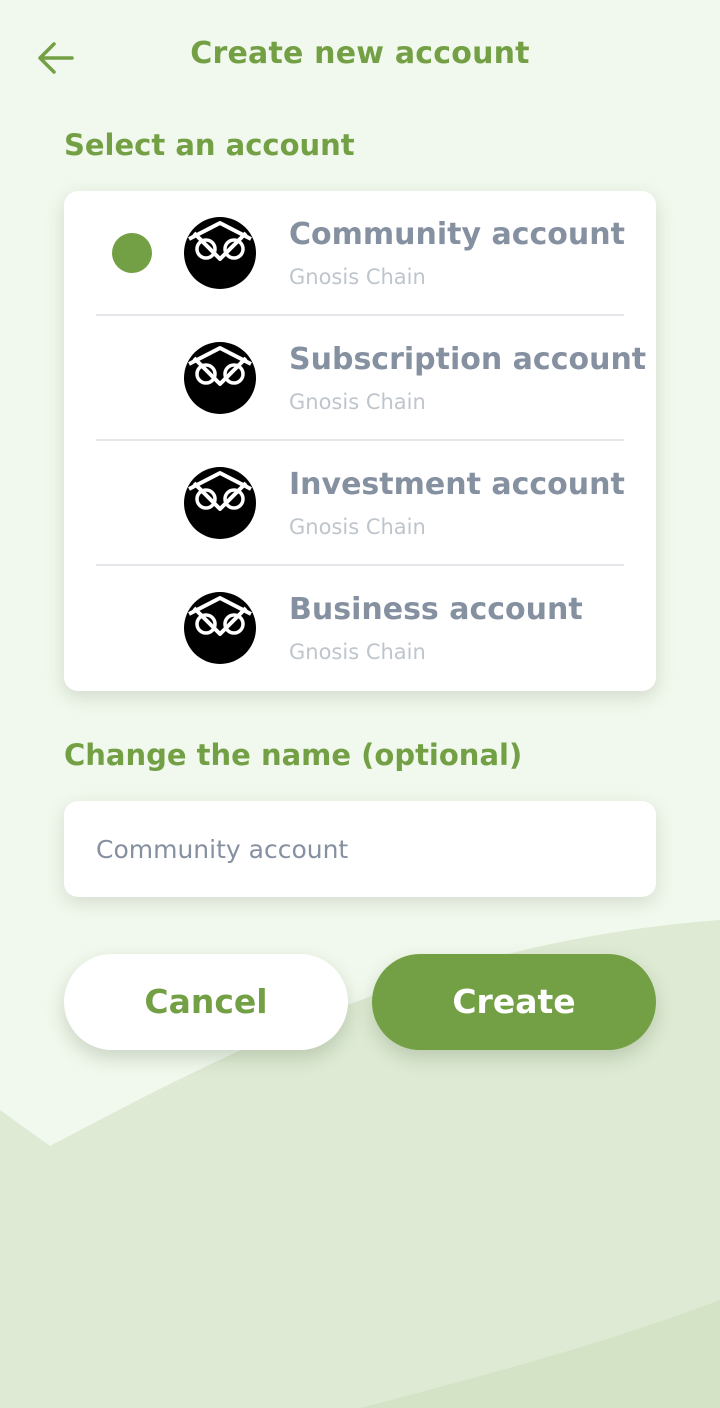 Image resolution: width=720 pixels, height=1408 pixels. What do you see at coordinates (132, 253) in the screenshot?
I see `selected-indicator` at bounding box center [132, 253].